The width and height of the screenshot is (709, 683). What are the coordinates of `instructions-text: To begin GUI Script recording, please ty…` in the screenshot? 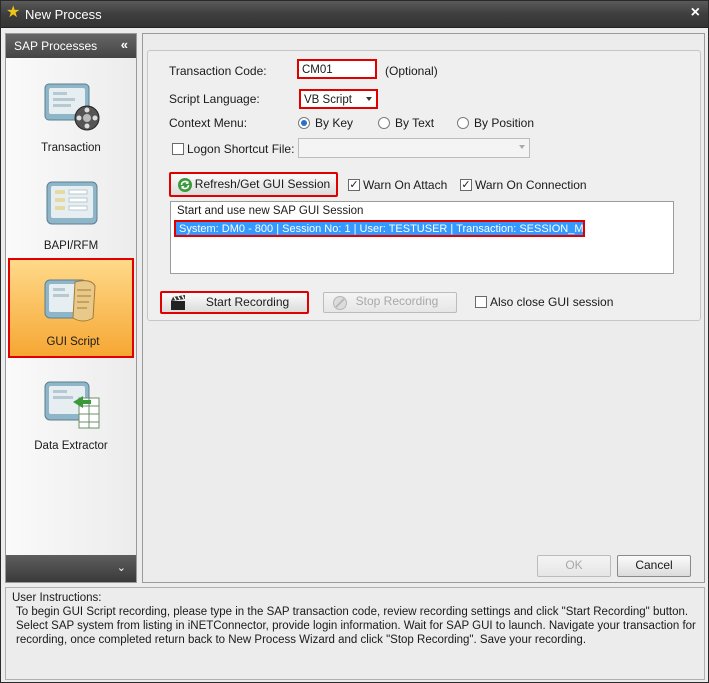 It's located at (356, 626).